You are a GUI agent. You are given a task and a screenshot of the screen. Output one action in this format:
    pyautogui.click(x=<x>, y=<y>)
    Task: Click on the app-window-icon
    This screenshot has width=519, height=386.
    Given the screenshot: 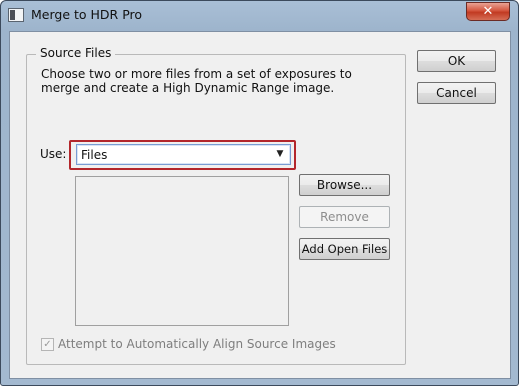 What is the action you would take?
    pyautogui.click(x=16, y=15)
    